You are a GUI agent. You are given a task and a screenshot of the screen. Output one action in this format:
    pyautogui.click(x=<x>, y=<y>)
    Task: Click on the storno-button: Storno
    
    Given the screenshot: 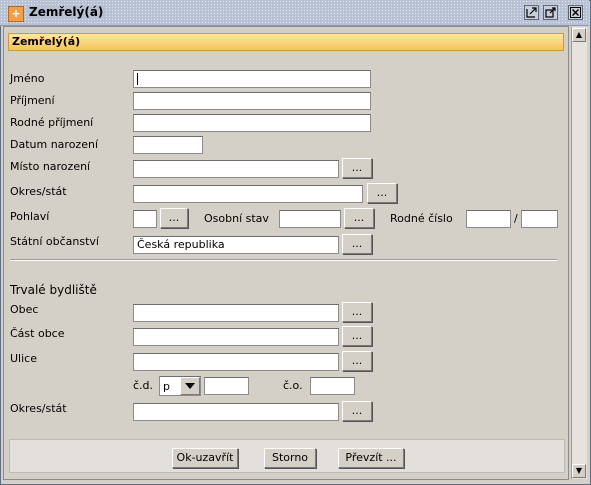 What is the action you would take?
    pyautogui.click(x=290, y=458)
    